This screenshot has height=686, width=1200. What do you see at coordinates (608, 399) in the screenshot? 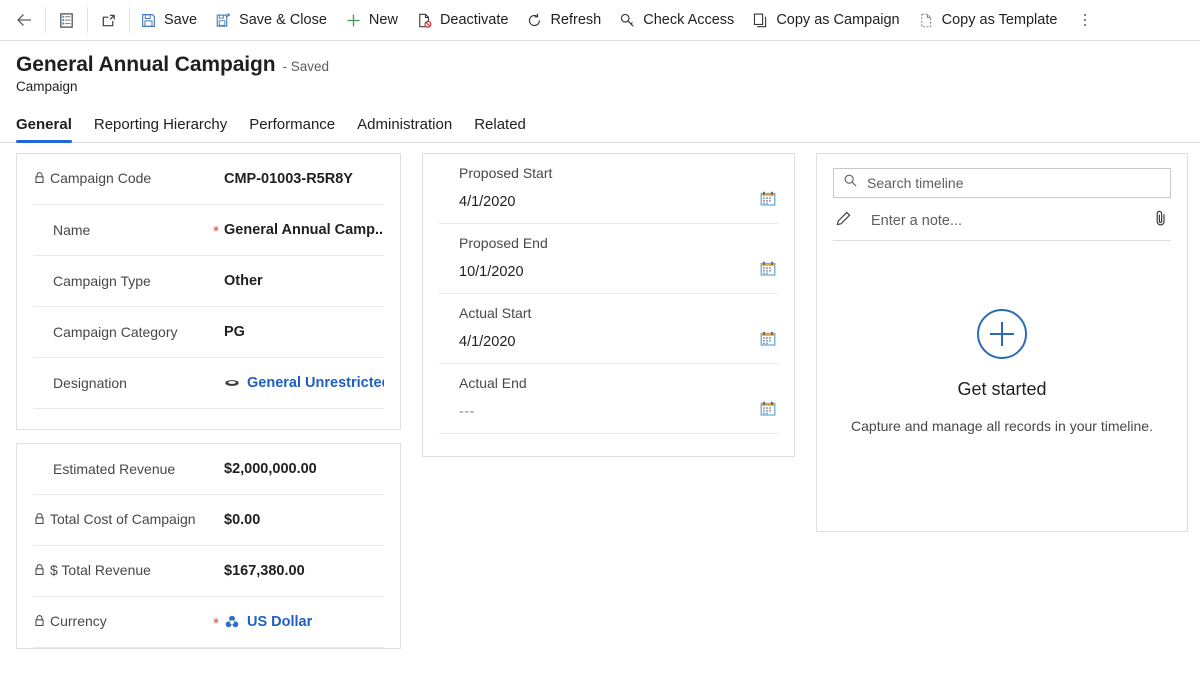
I see `date-row-actual-end: Actual End ---` at bounding box center [608, 399].